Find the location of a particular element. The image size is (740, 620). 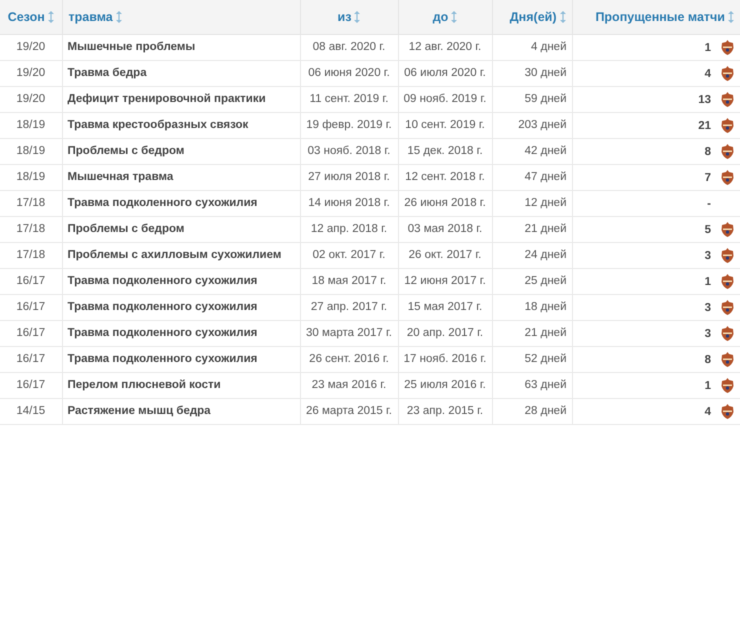

missed-games-count: 8 is located at coordinates (707, 152).